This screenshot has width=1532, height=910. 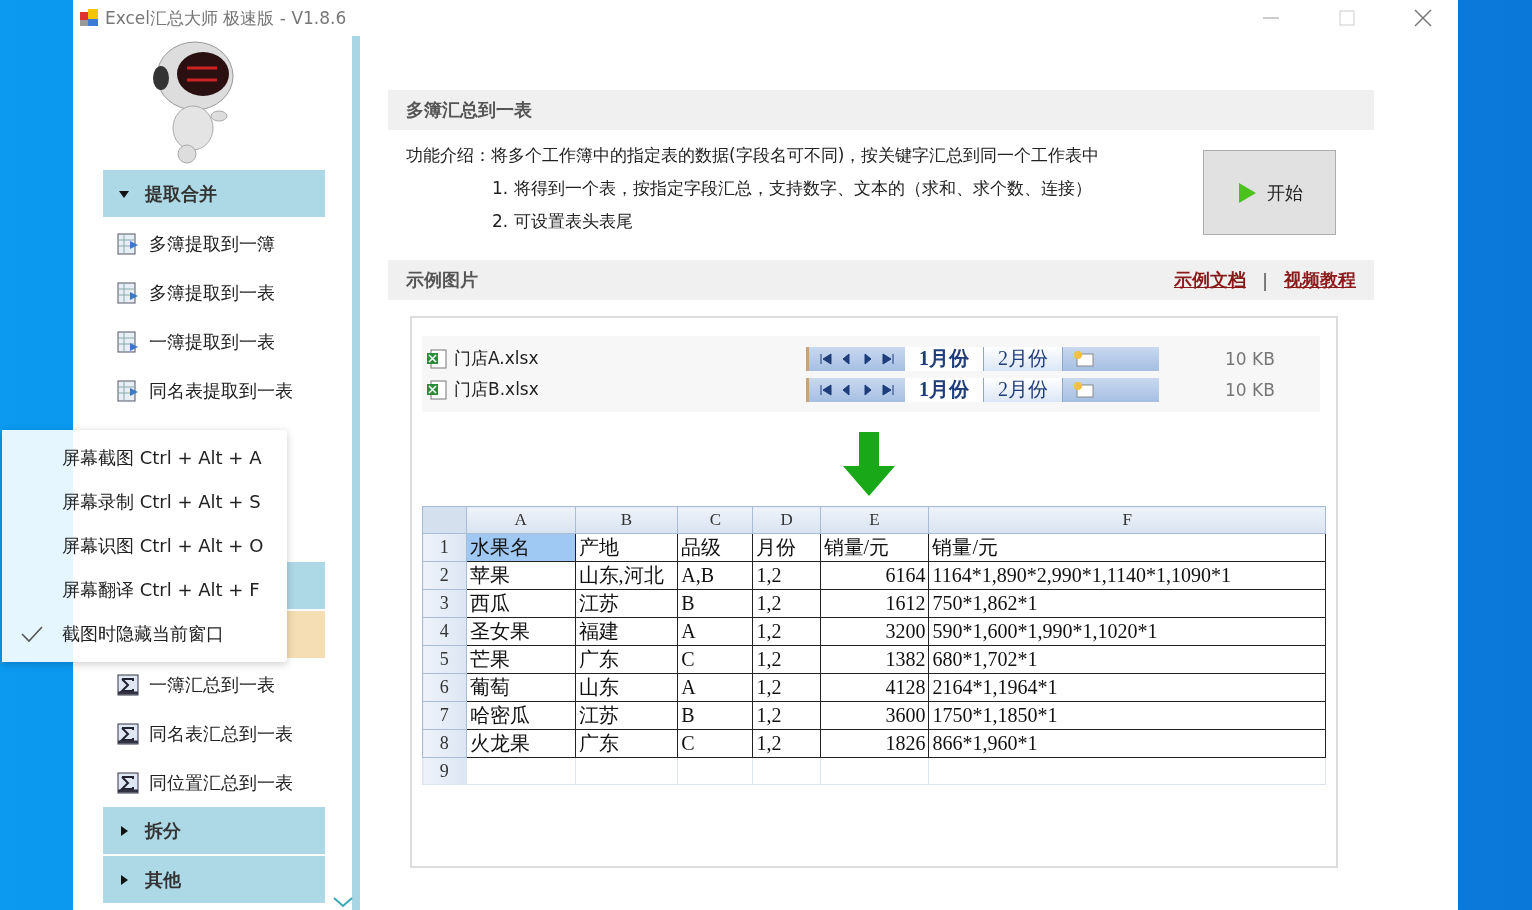 I want to click on feature-point: 2. 可设置表头表尾, so click(x=562, y=221).